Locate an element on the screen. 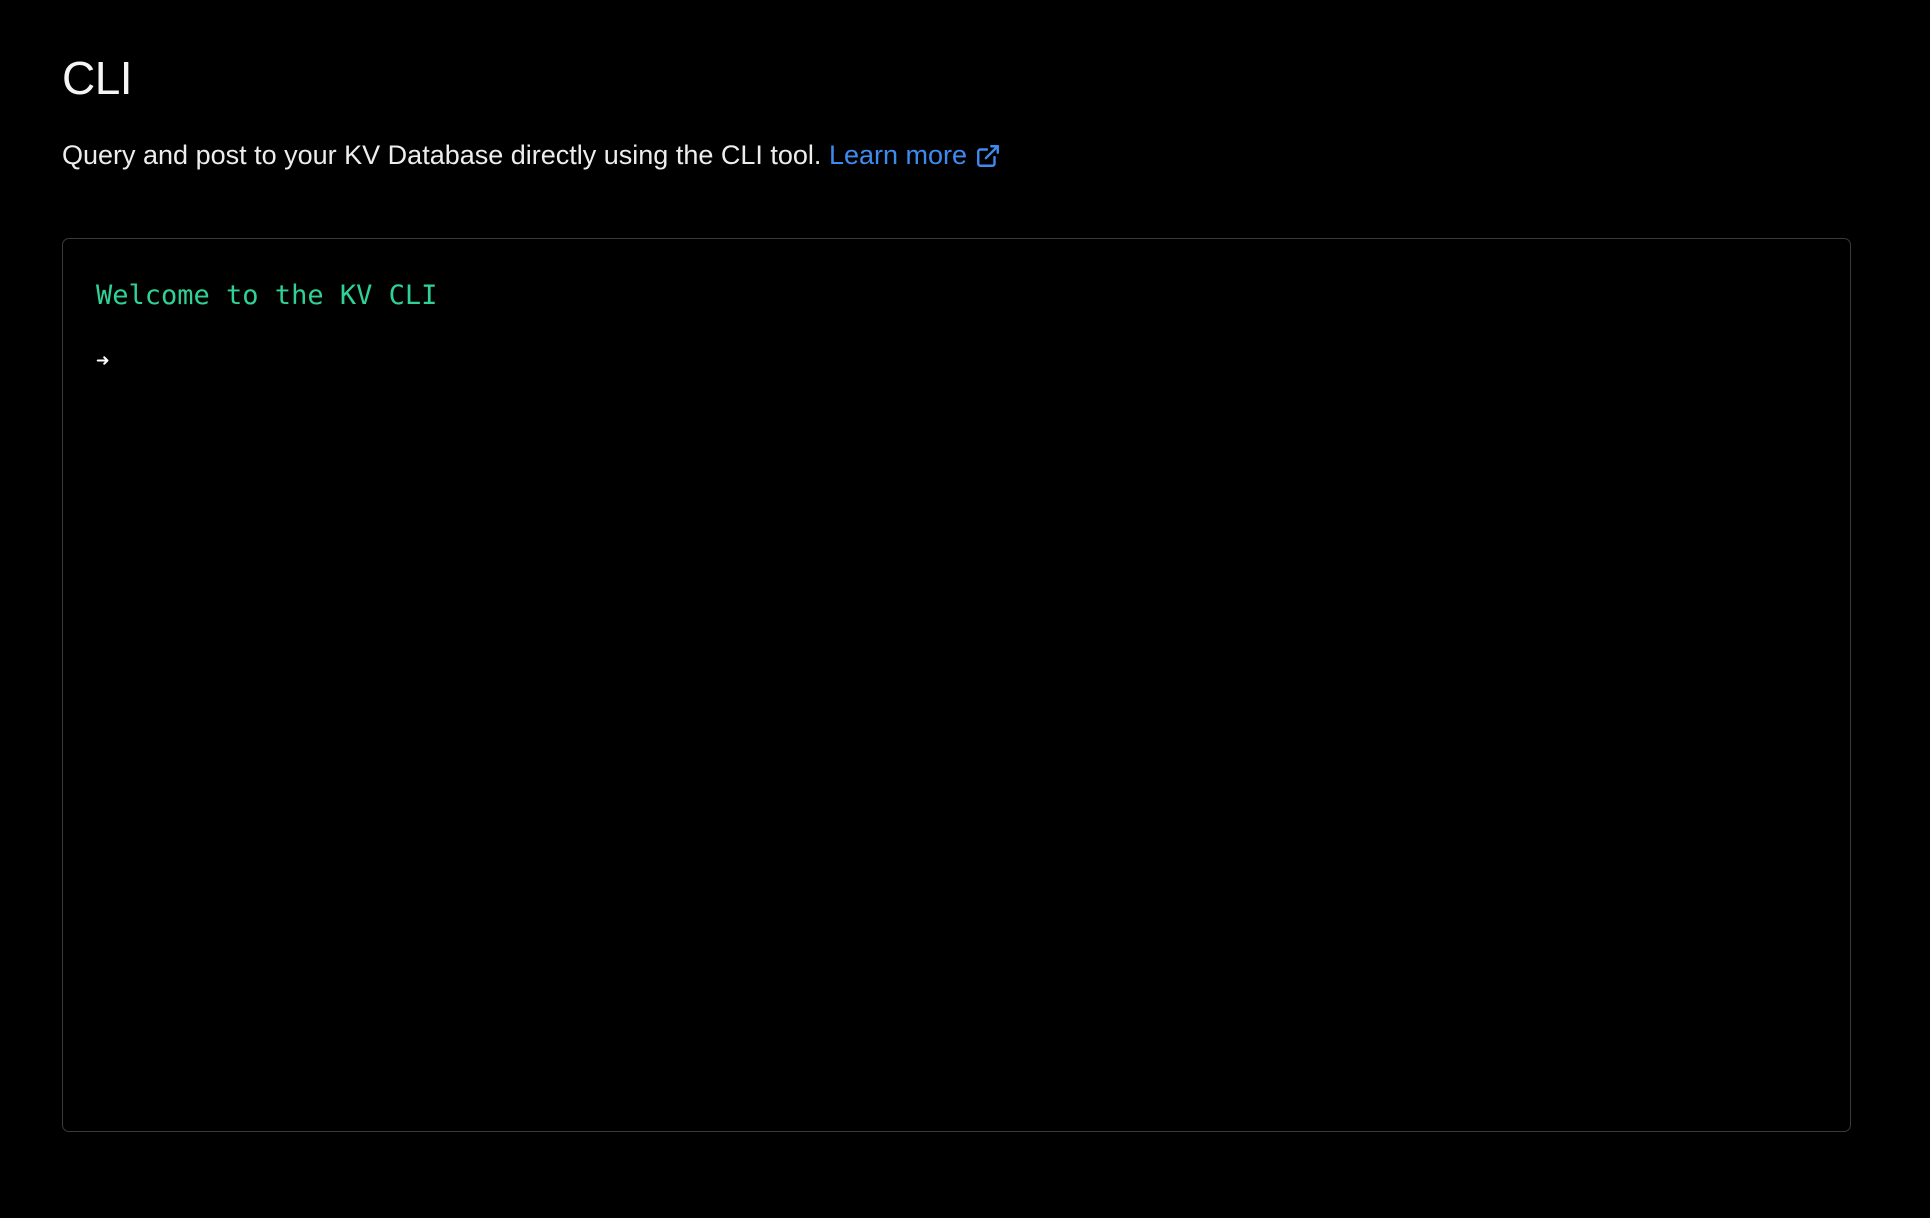 This screenshot has height=1218, width=1930. learn-more-link: Learn more is located at coordinates (915, 155).